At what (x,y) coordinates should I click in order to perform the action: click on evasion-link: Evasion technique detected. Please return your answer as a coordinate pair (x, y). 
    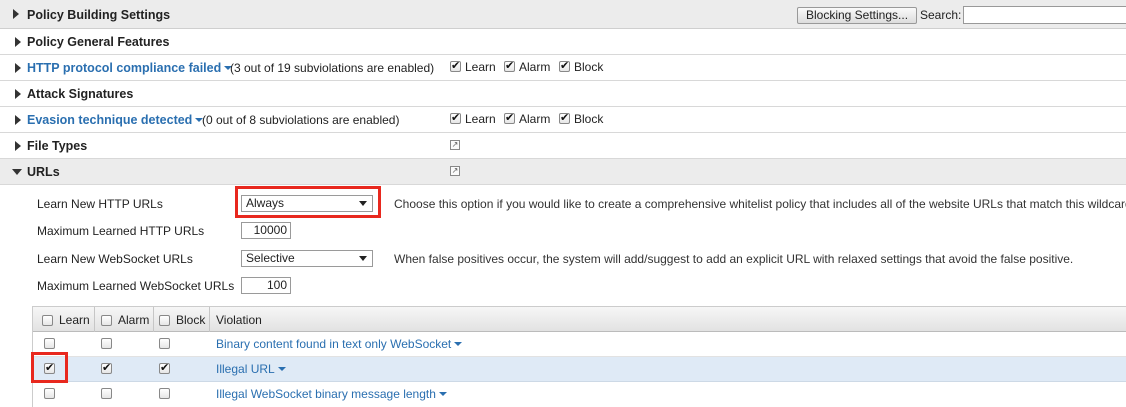
    Looking at the image, I should click on (115, 120).